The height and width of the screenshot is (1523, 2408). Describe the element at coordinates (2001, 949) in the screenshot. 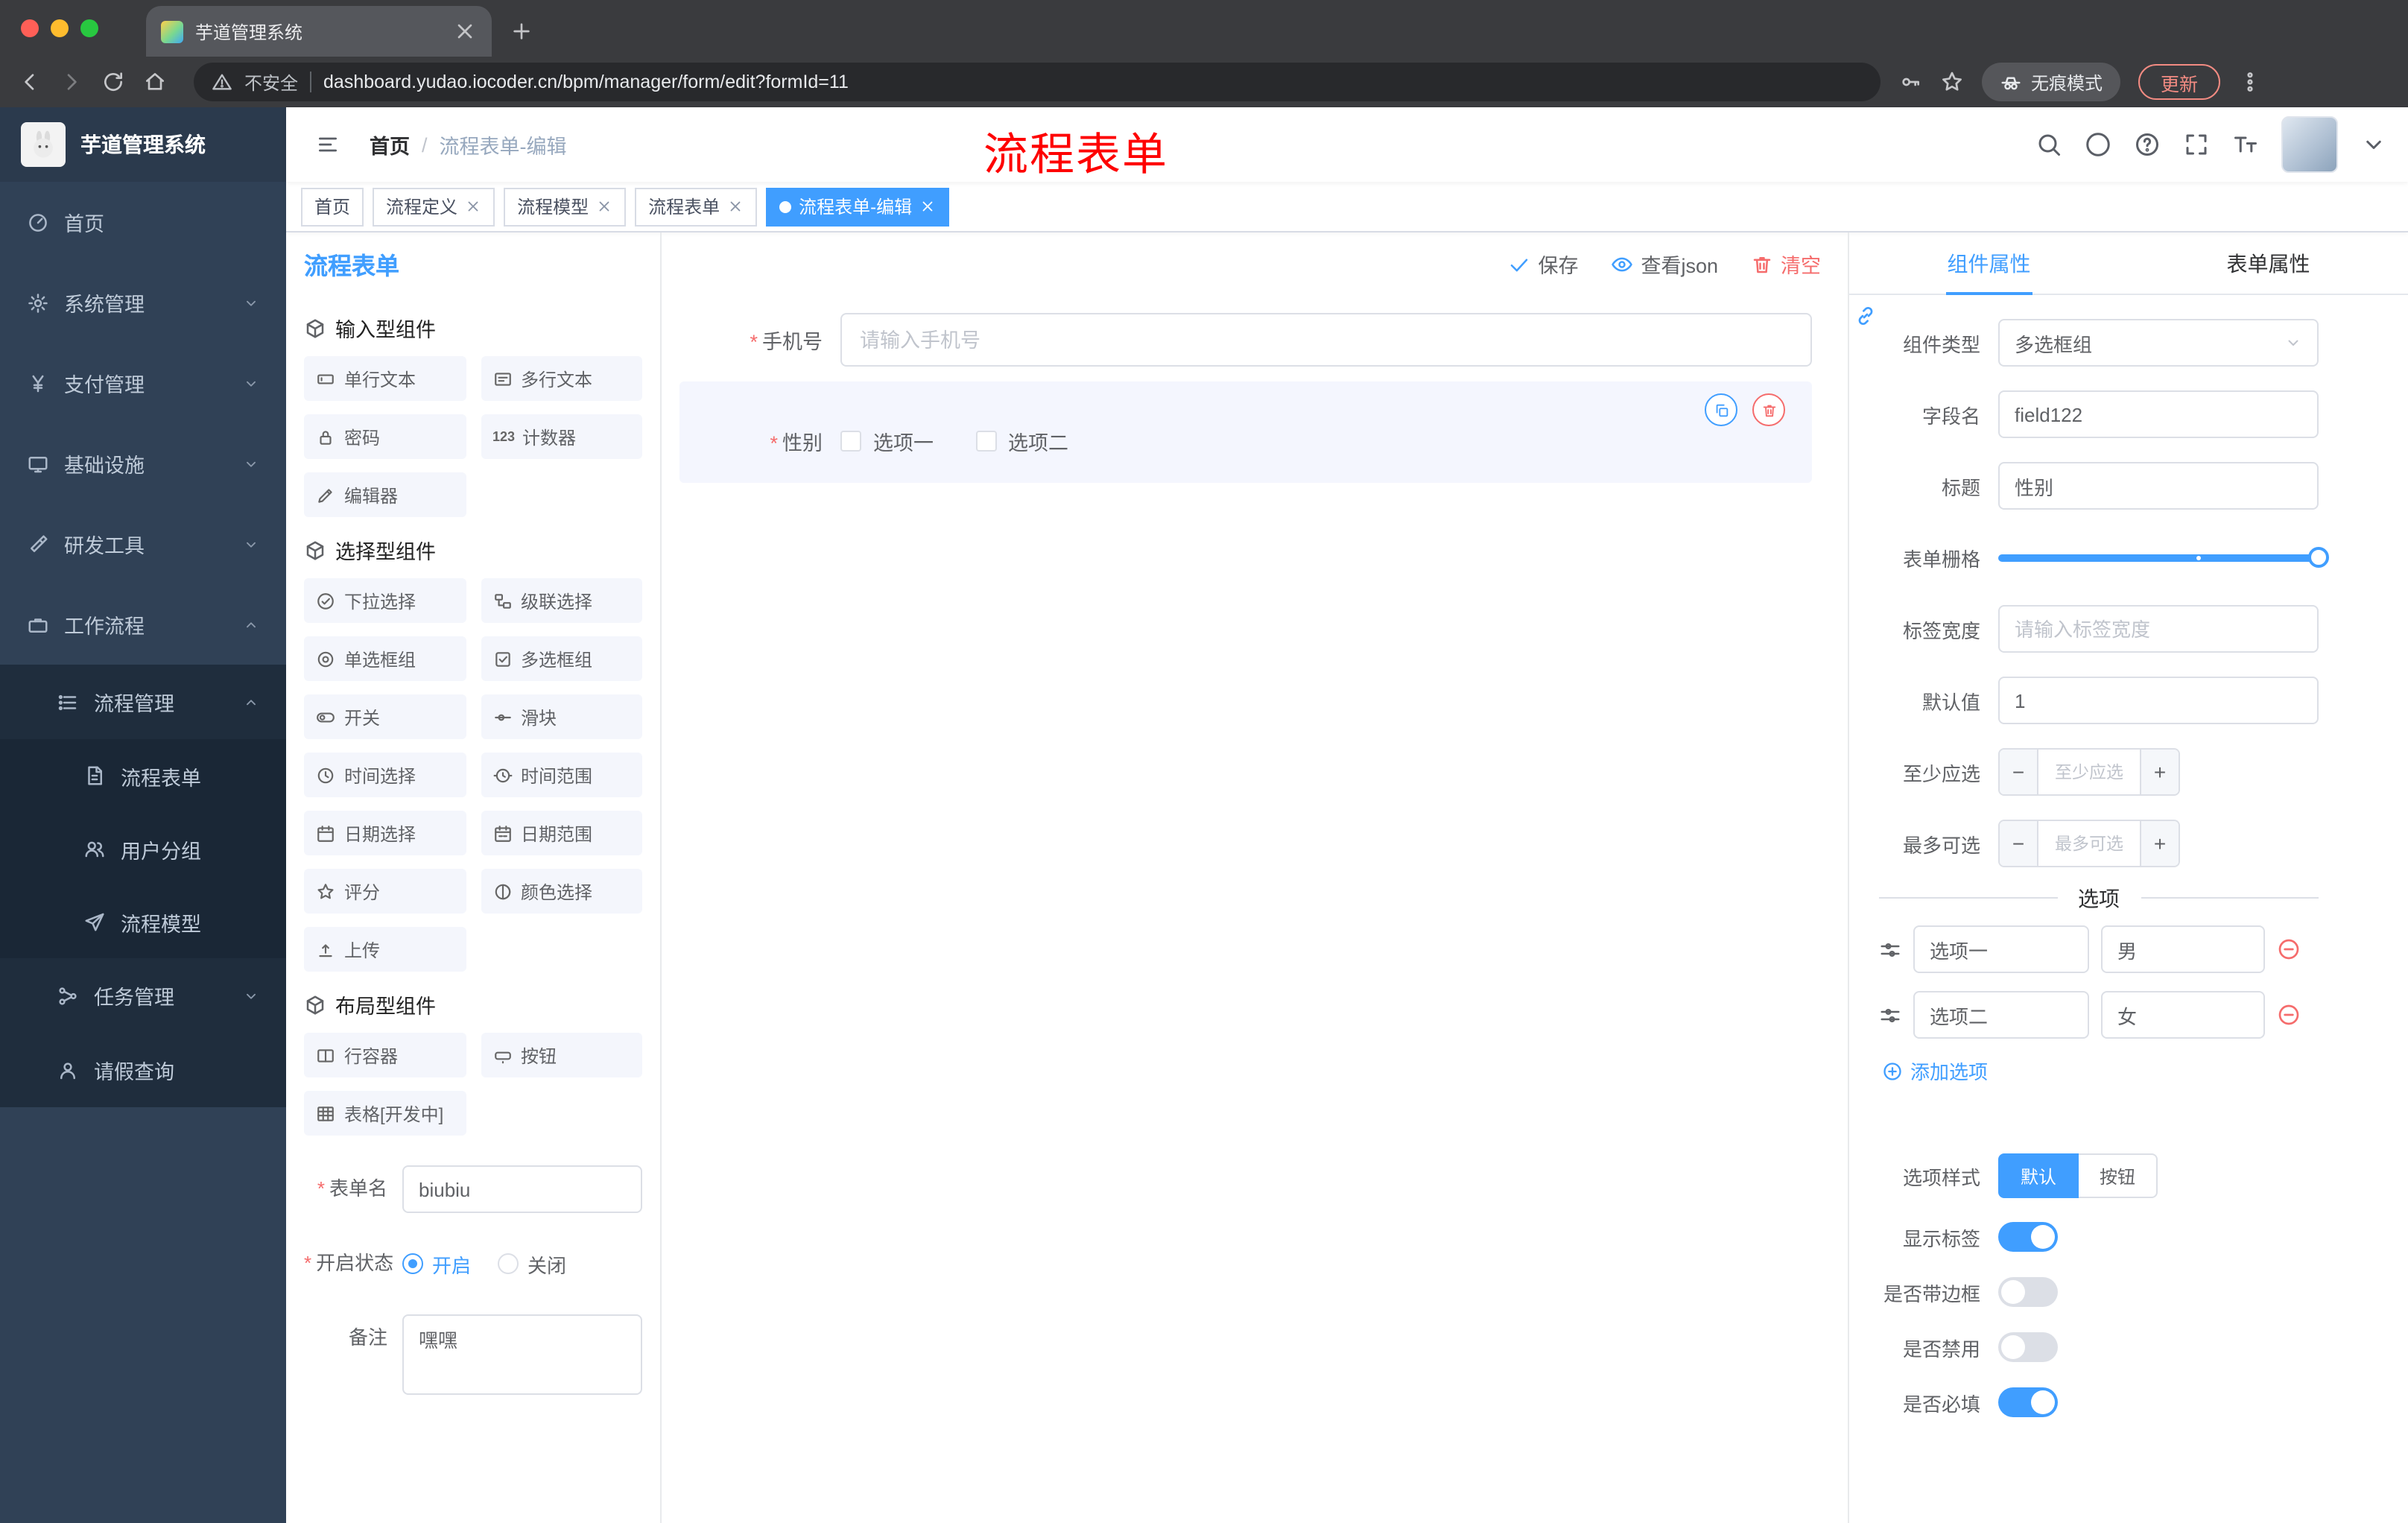

I see `option-1-label-input` at that location.